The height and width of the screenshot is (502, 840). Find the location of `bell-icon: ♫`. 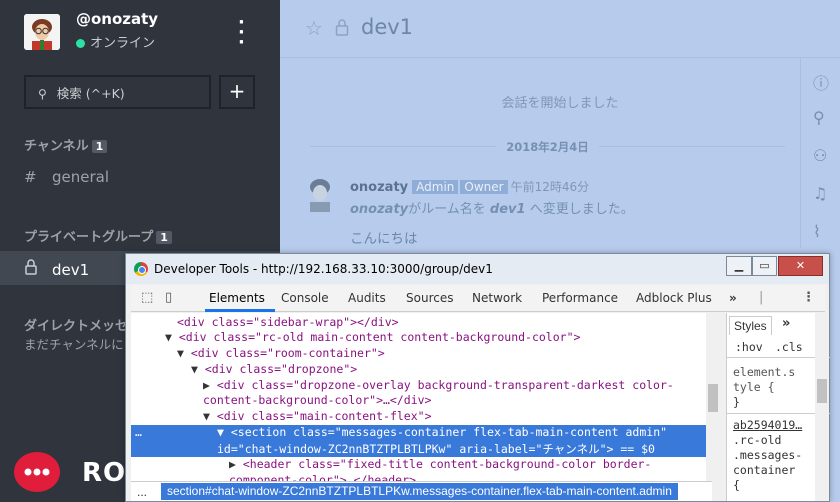

bell-icon: ♫ is located at coordinates (820, 193).